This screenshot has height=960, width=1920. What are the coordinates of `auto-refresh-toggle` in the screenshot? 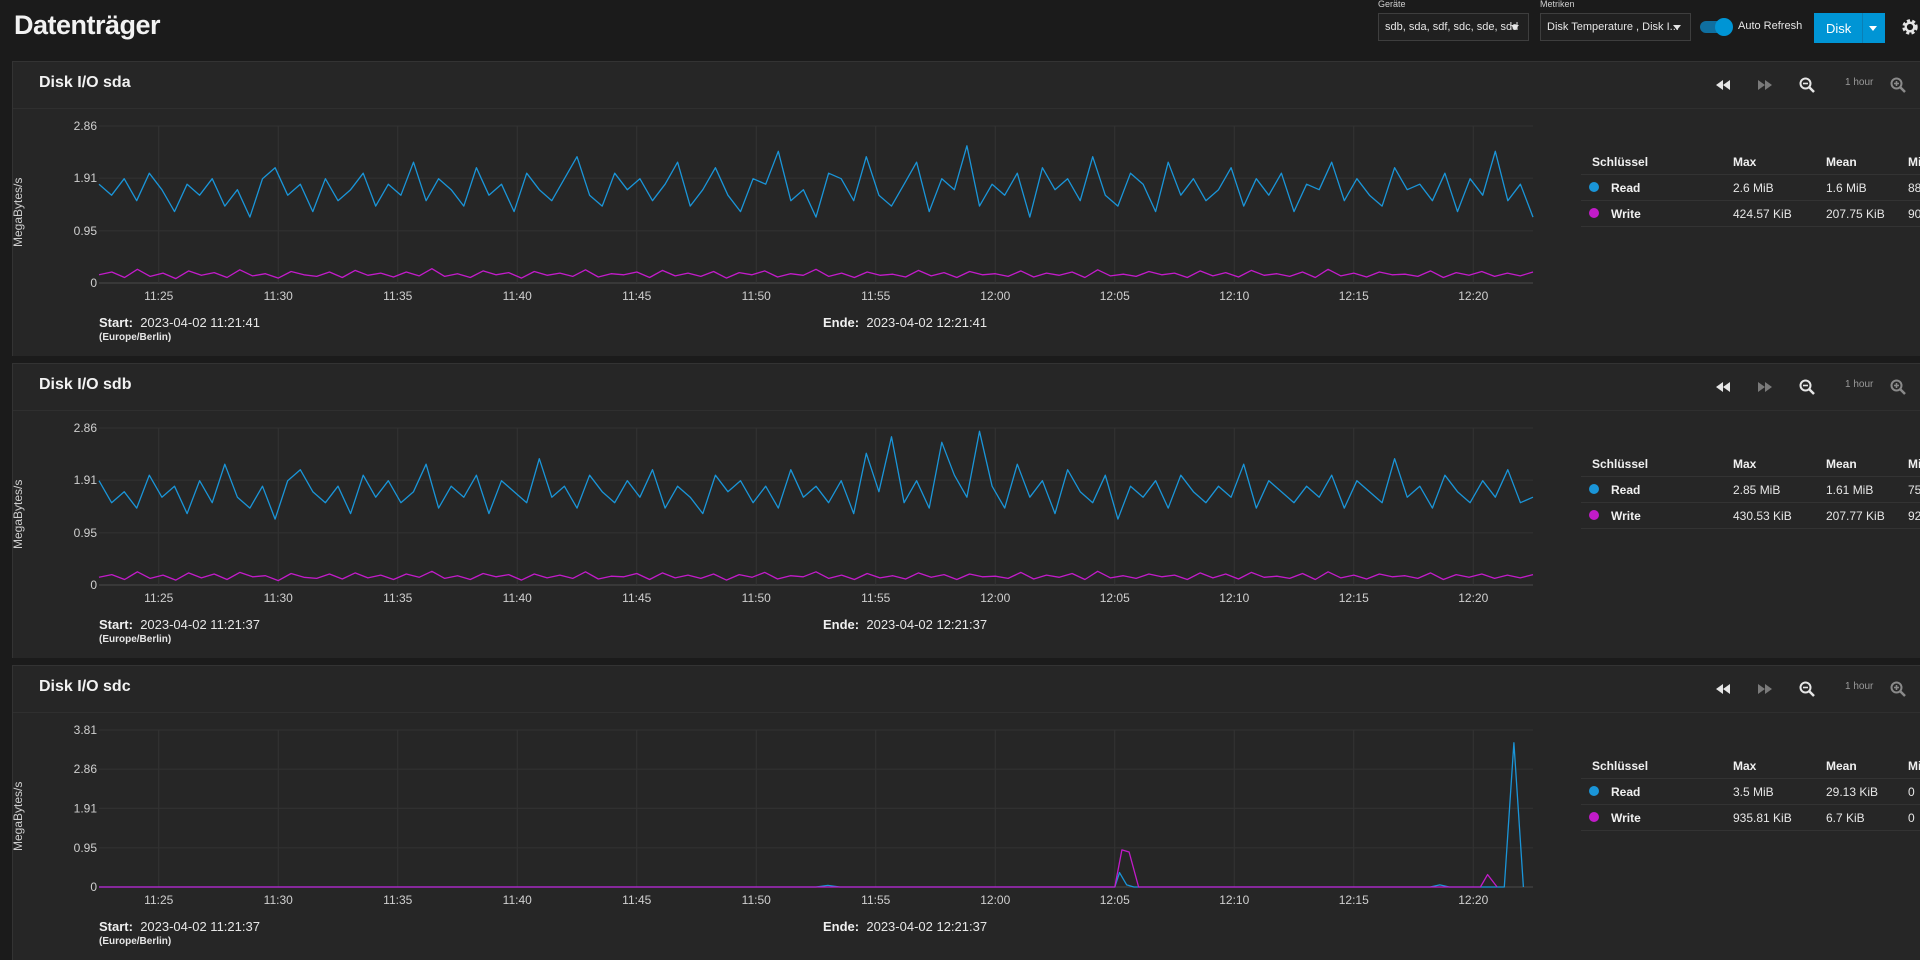 It's located at (1716, 27).